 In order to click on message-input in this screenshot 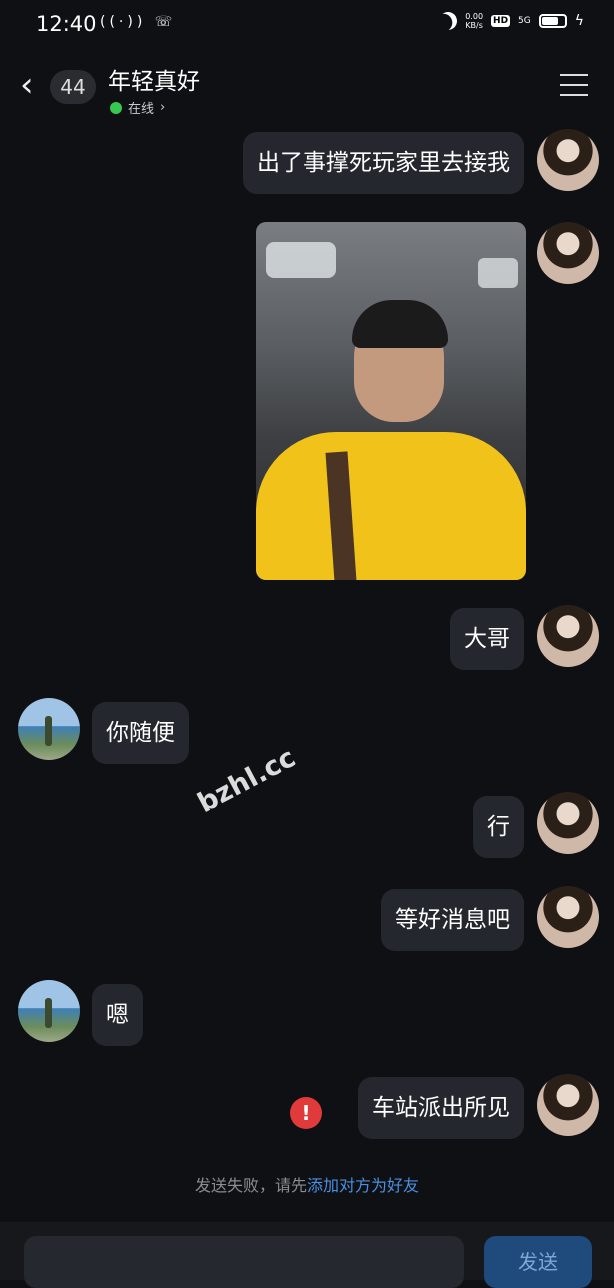, I will do `click(244, 1262)`.